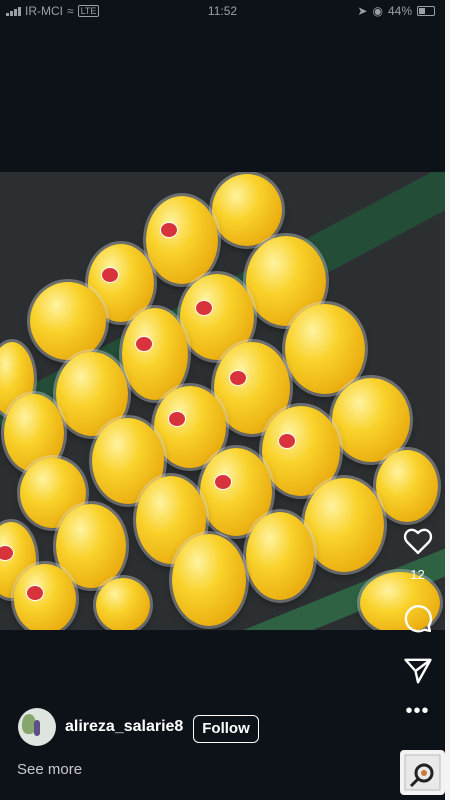  I want to click on more-options-button: •••, so click(417, 711).